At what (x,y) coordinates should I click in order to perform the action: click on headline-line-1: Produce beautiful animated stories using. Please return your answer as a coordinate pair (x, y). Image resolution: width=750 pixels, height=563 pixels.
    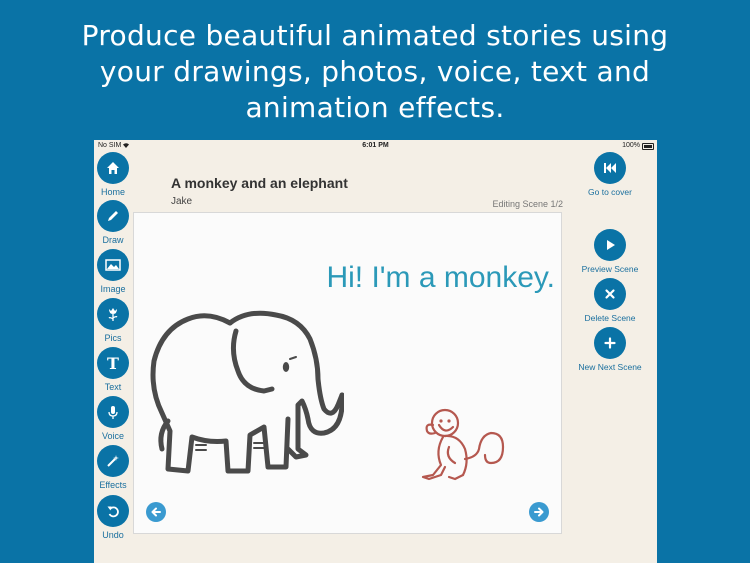
    Looking at the image, I should click on (375, 35).